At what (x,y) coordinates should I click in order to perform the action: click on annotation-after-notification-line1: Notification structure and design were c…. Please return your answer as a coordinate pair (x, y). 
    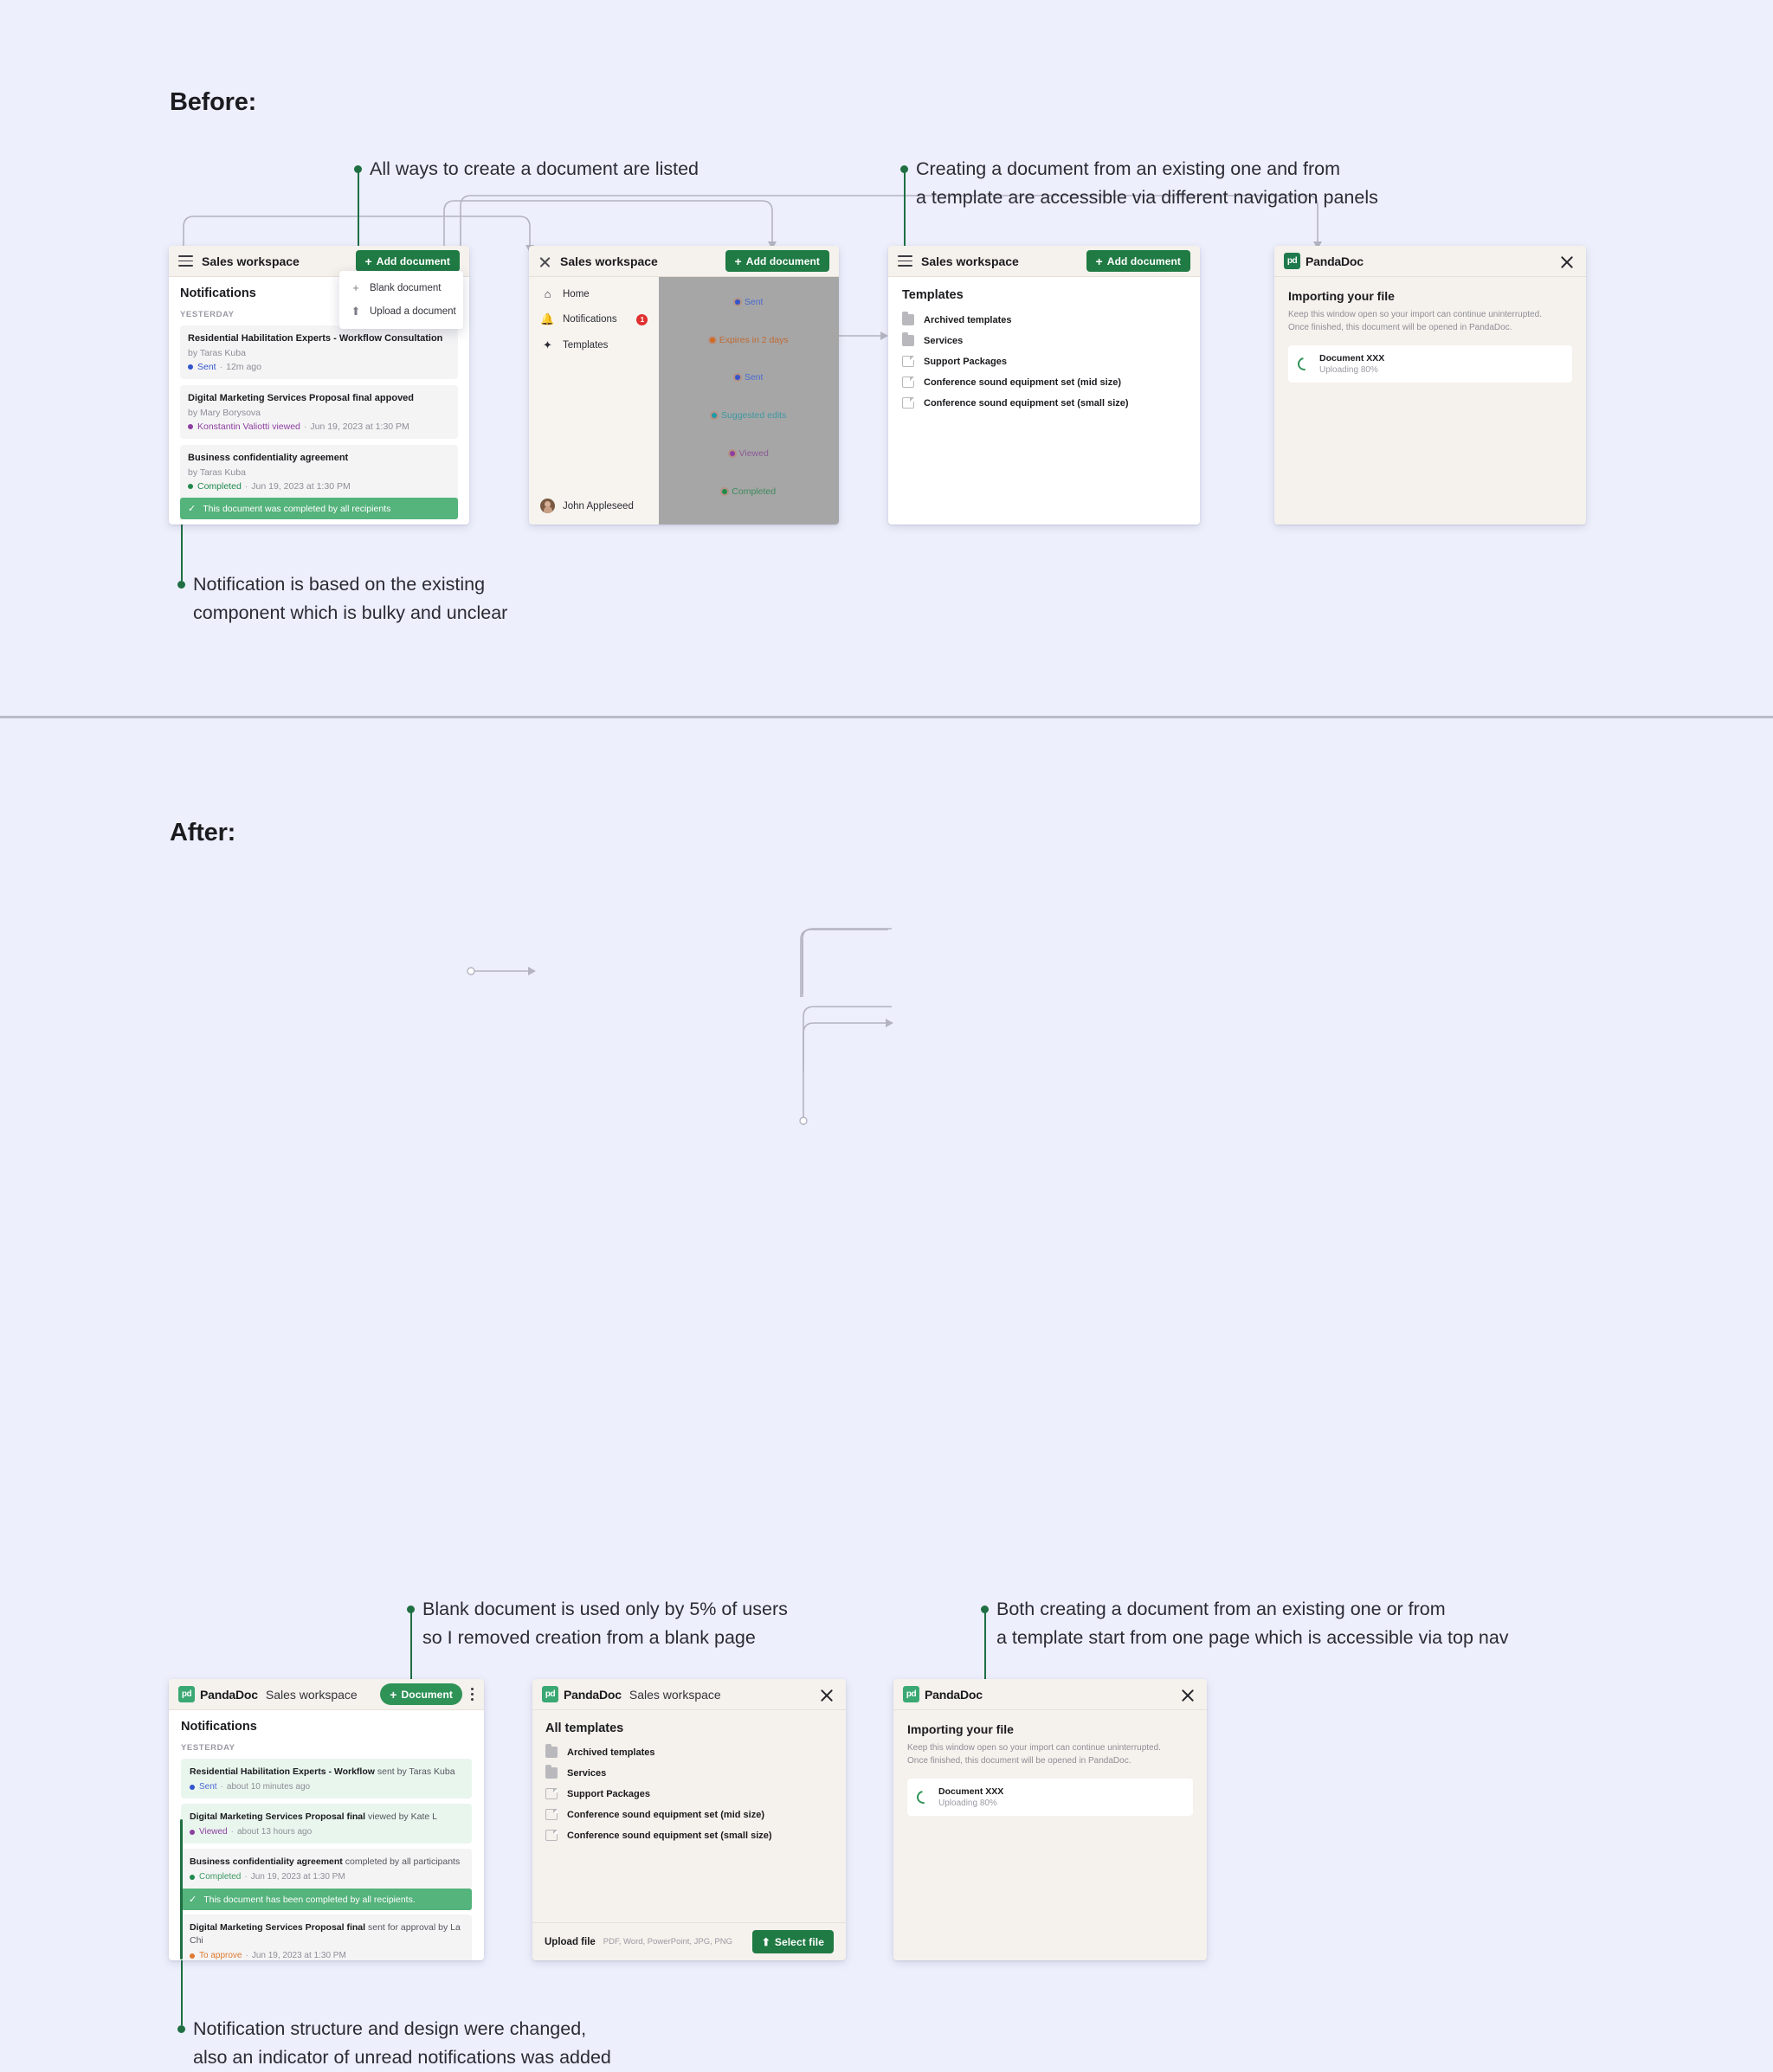
    Looking at the image, I should click on (390, 2028).